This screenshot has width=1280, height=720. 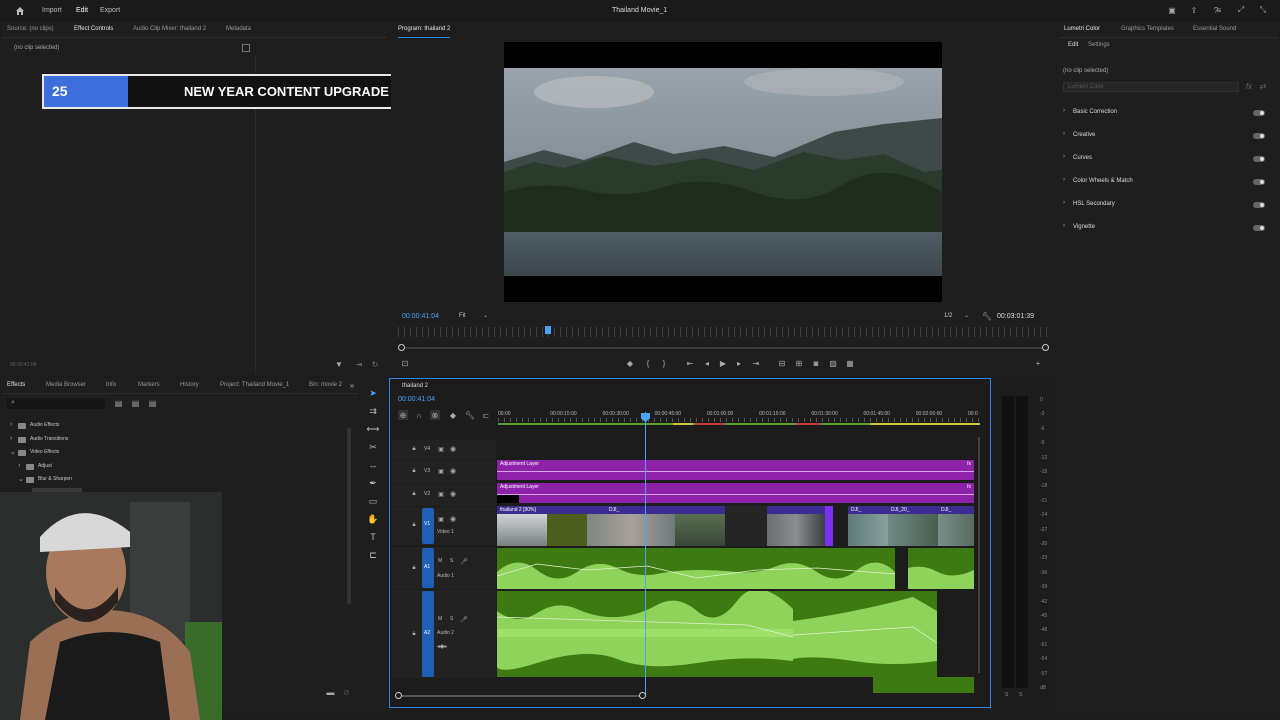 I want to click on linked-selection-icon: ⊗, so click(x=435, y=415).